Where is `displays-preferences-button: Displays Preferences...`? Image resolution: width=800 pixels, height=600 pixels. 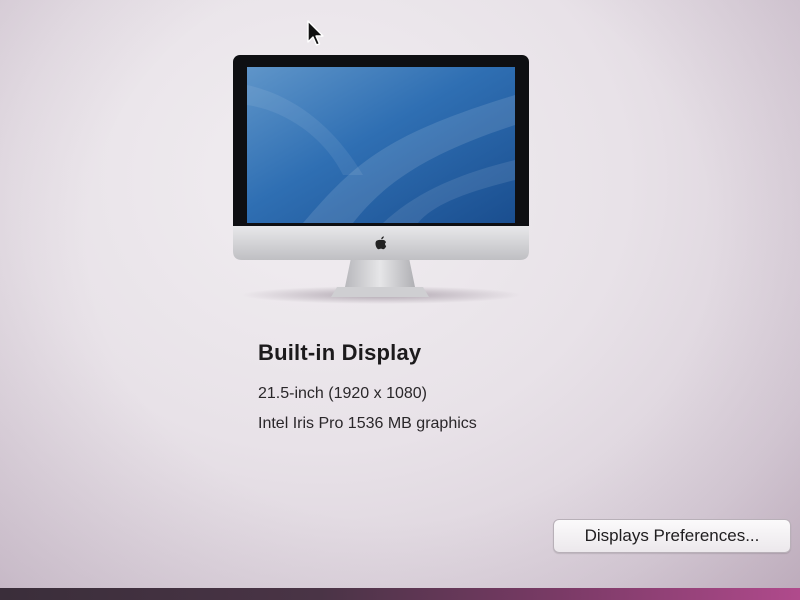 displays-preferences-button: Displays Preferences... is located at coordinates (672, 536).